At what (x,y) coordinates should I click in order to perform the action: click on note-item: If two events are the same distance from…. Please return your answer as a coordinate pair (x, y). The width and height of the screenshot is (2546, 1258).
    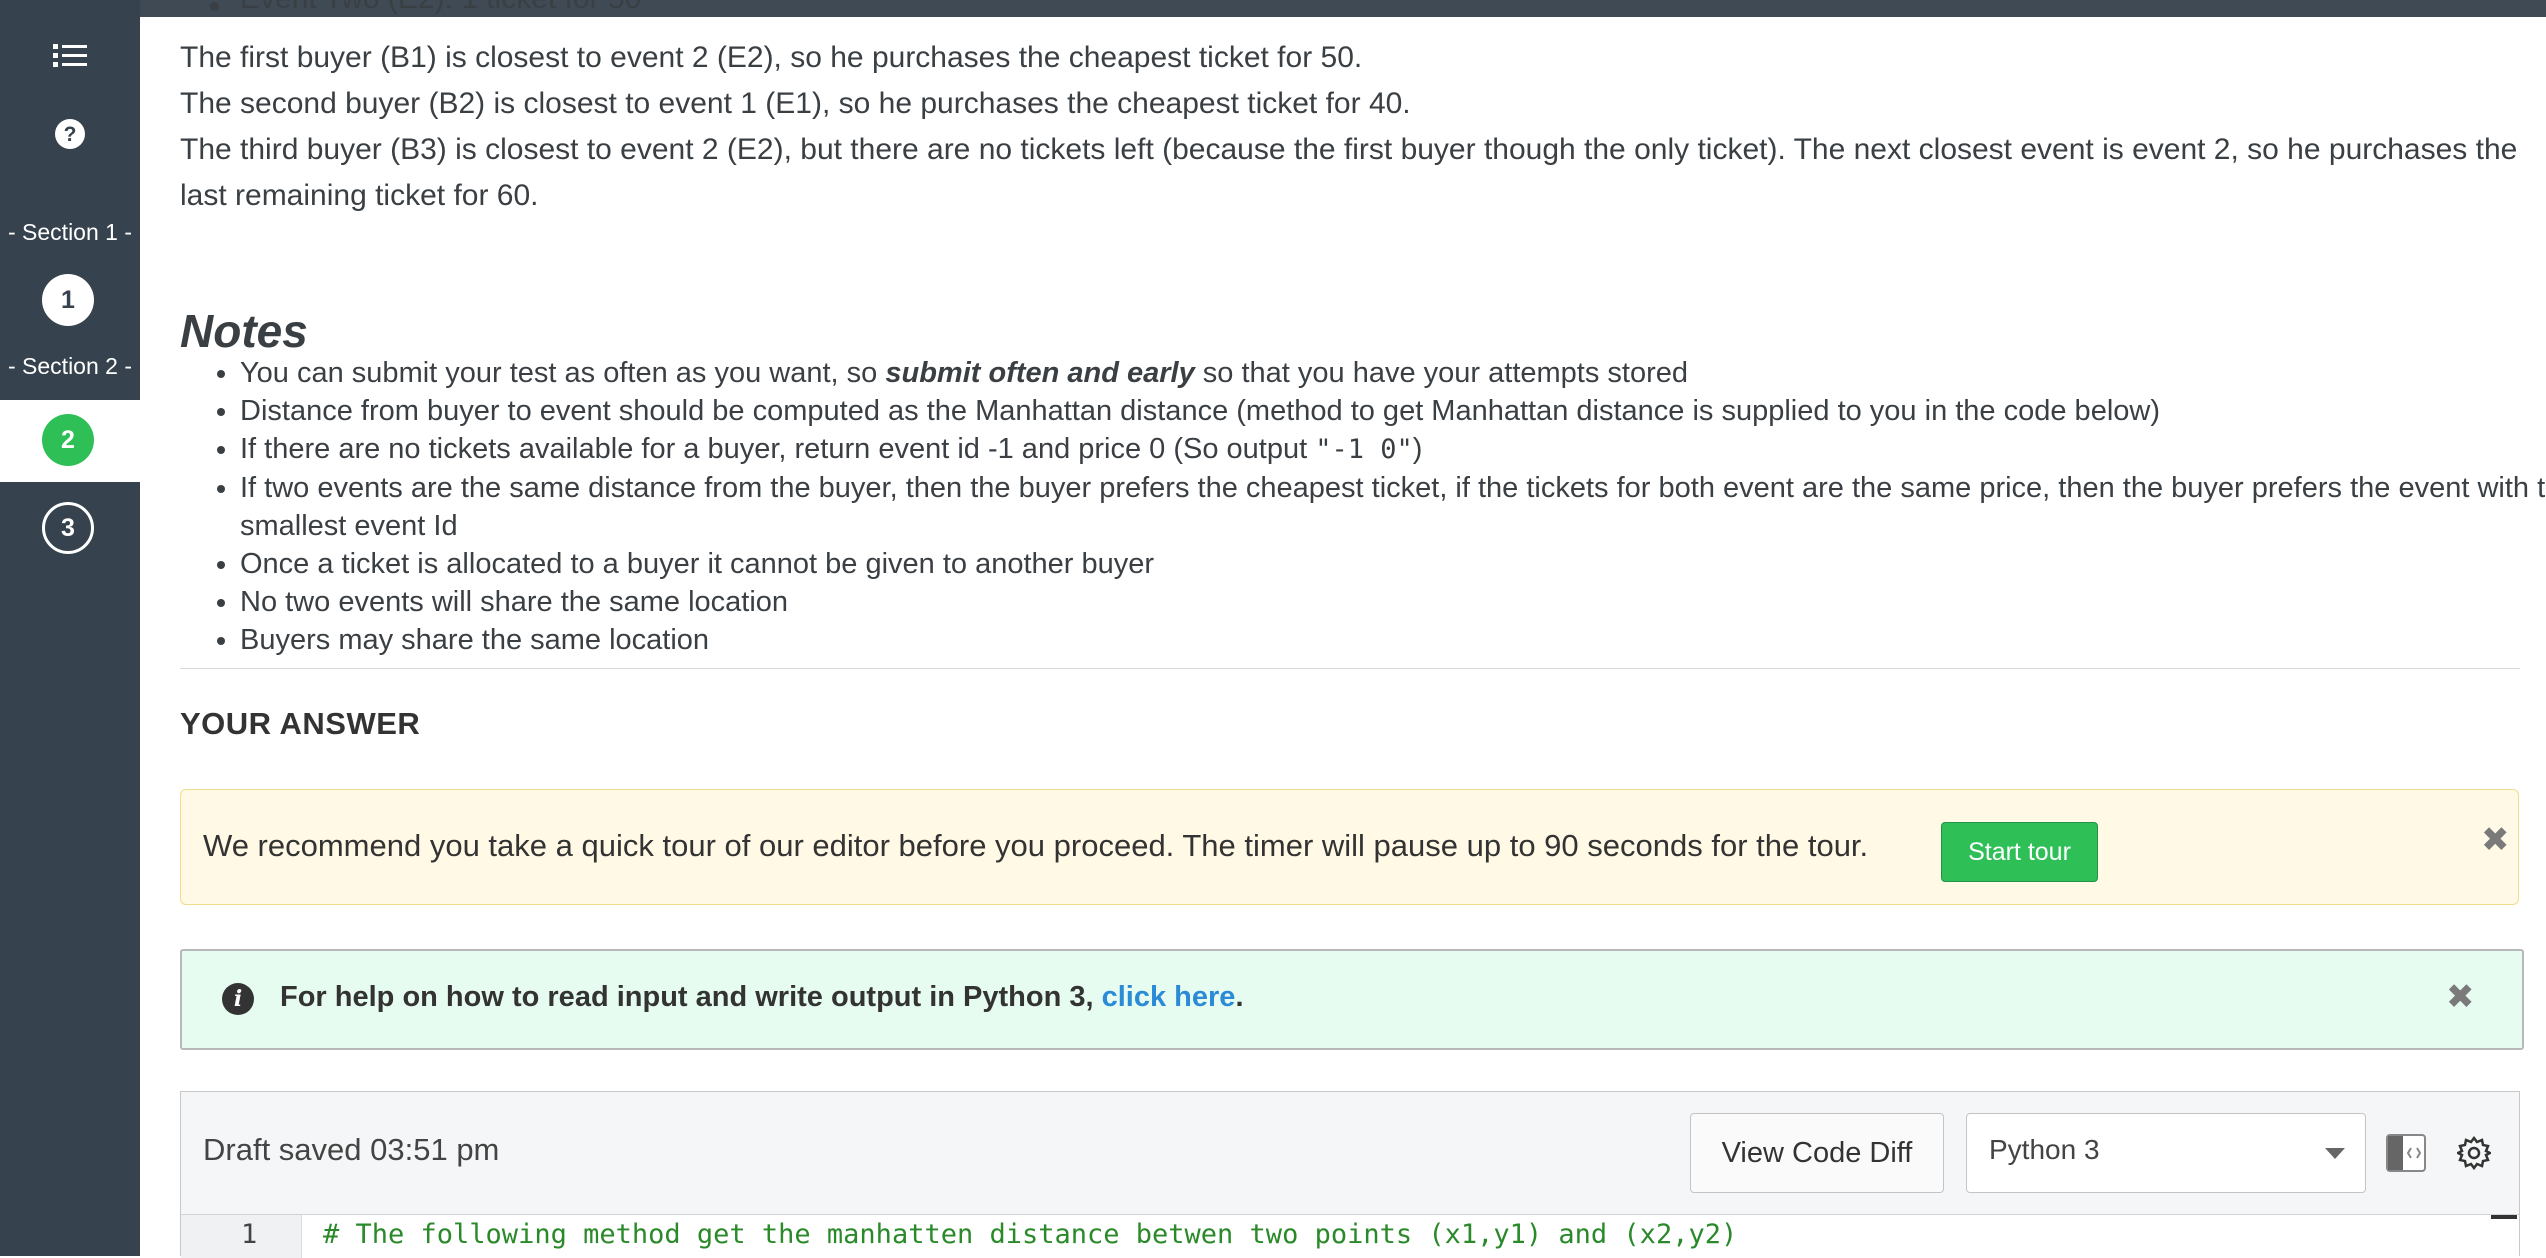
    Looking at the image, I should click on (1393, 507).